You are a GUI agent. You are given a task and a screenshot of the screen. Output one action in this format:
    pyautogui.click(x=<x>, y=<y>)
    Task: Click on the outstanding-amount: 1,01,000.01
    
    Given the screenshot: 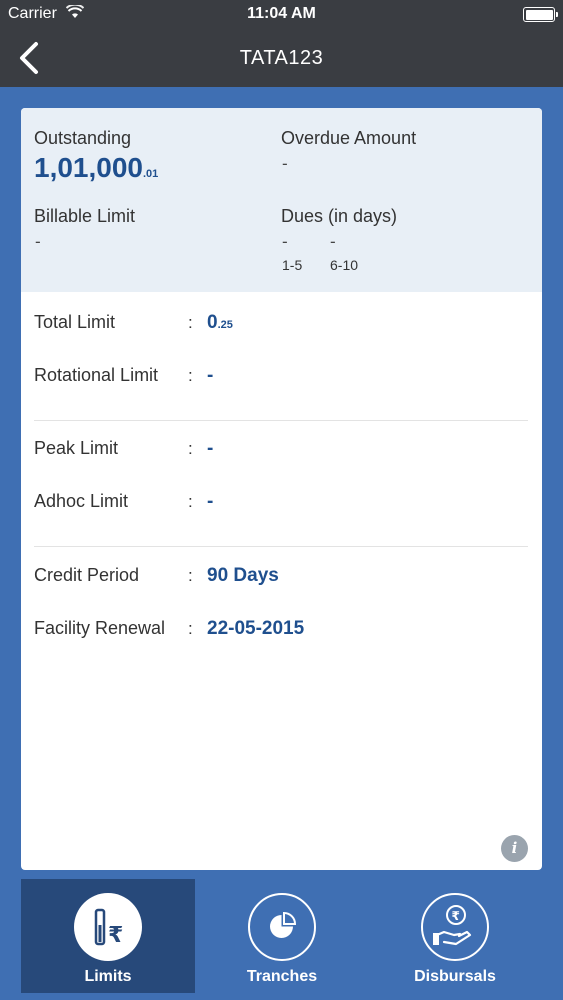 What is the action you would take?
    pyautogui.click(x=96, y=168)
    